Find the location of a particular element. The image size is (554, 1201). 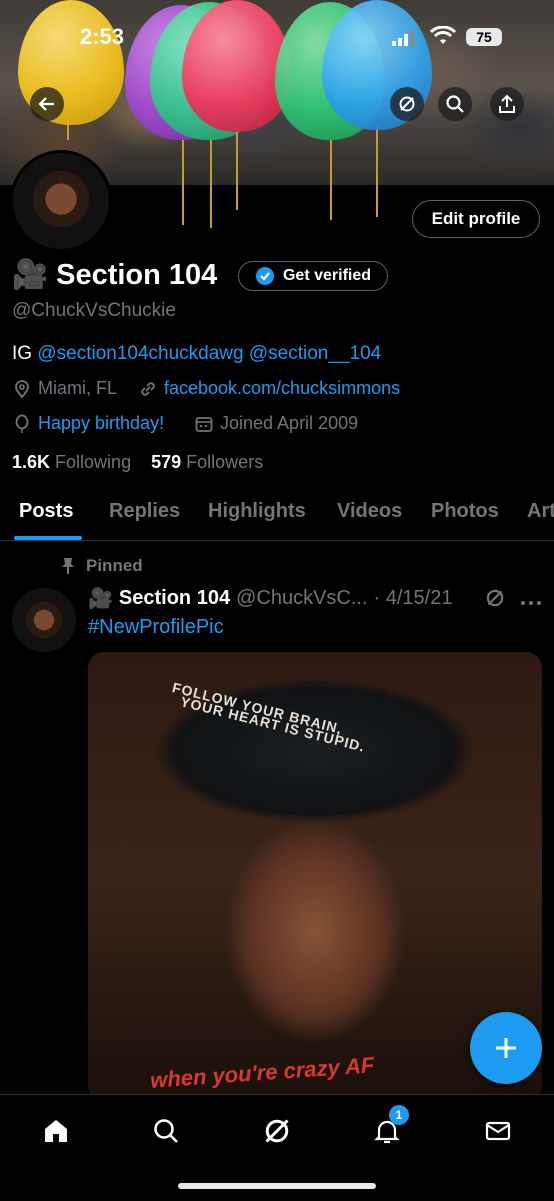

grok-button is located at coordinates (407, 104).